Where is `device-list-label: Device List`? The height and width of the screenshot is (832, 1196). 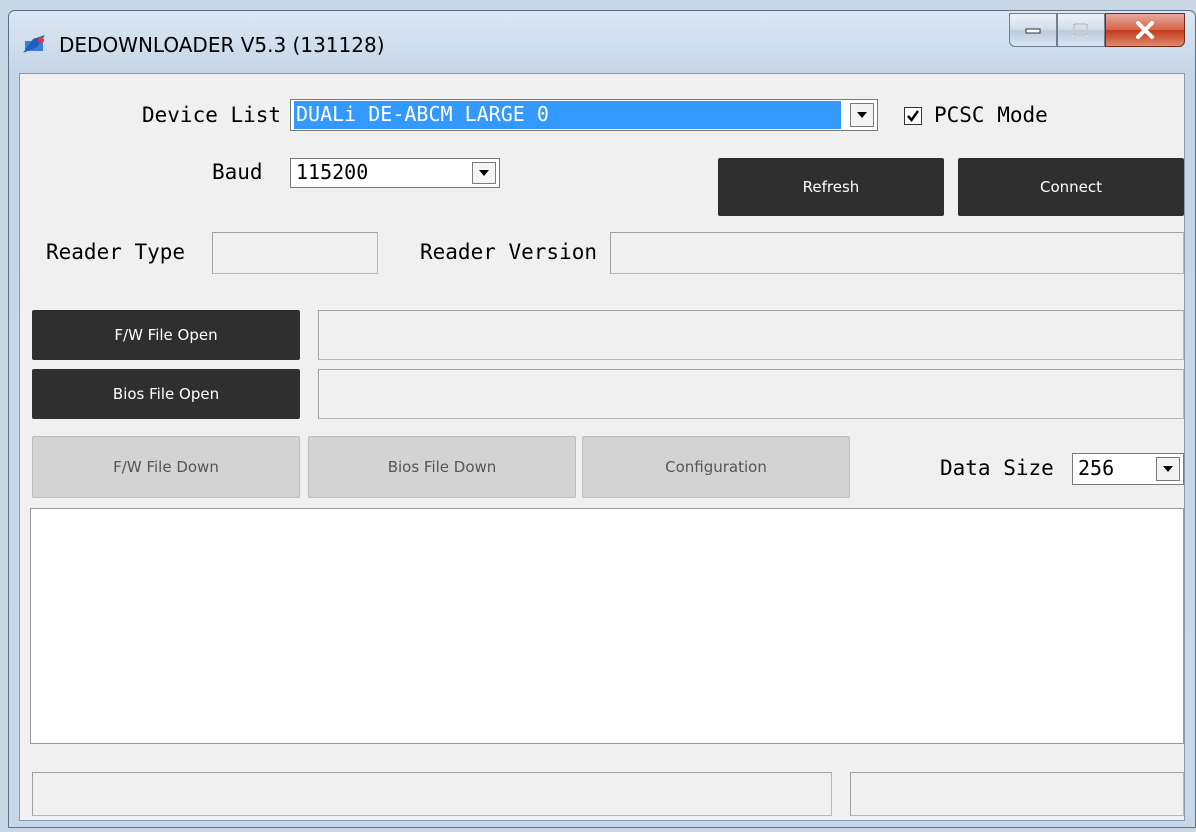 device-list-label: Device List is located at coordinates (212, 115).